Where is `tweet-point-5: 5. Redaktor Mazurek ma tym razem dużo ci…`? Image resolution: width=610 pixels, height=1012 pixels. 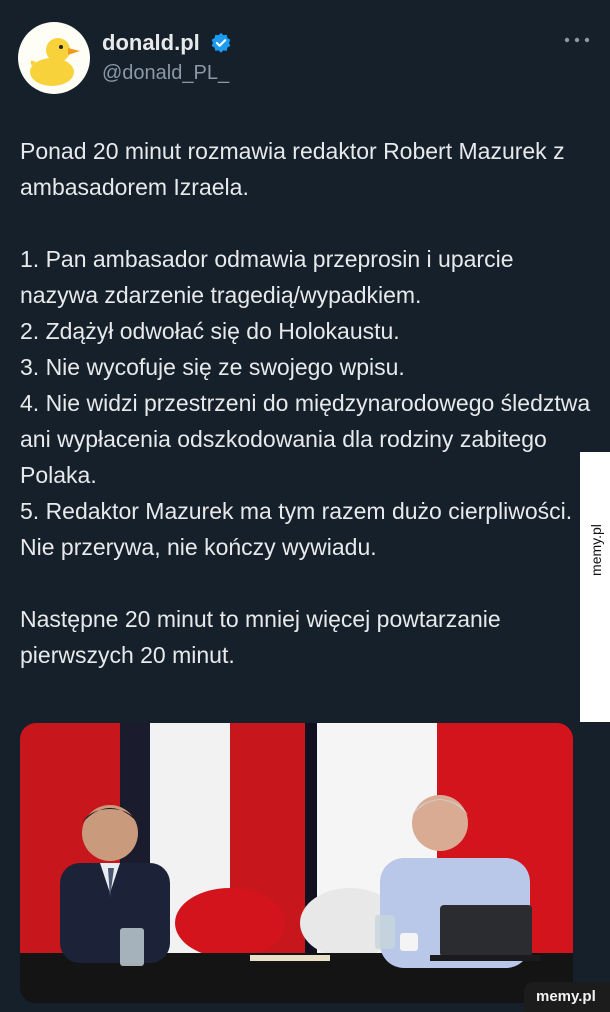
tweet-point-5: 5. Redaktor Mazurek ma tym razem dużo ci… is located at coordinates (296, 529).